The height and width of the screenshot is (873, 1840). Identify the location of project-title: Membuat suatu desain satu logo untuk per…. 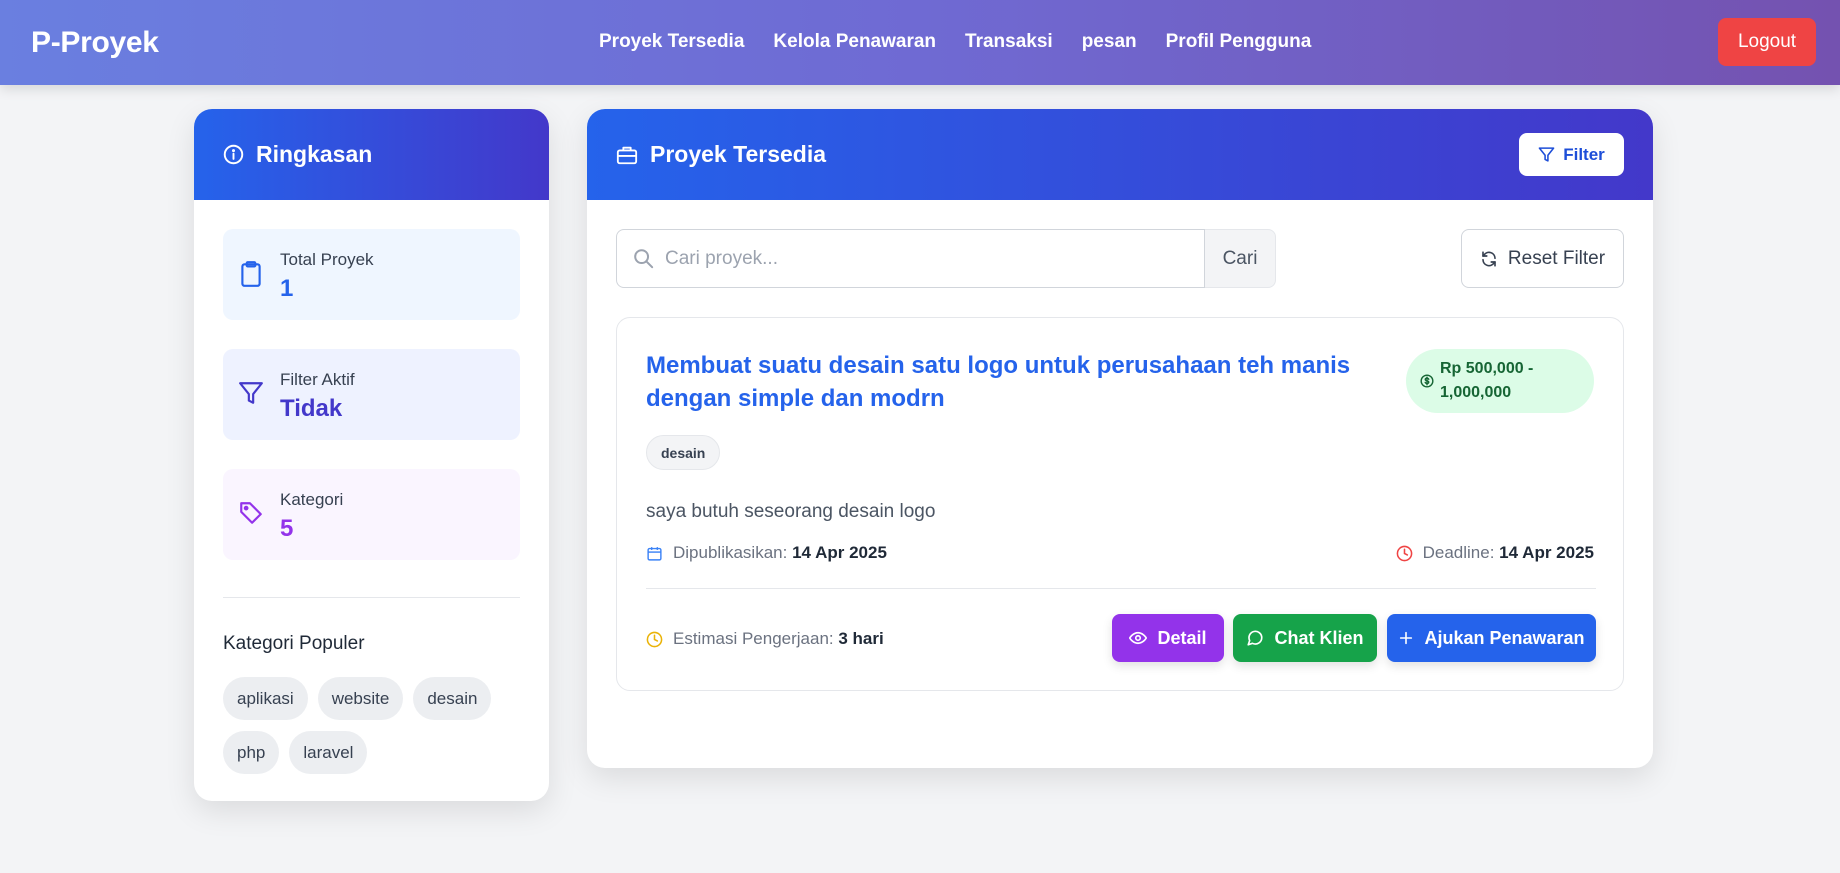
(1006, 382).